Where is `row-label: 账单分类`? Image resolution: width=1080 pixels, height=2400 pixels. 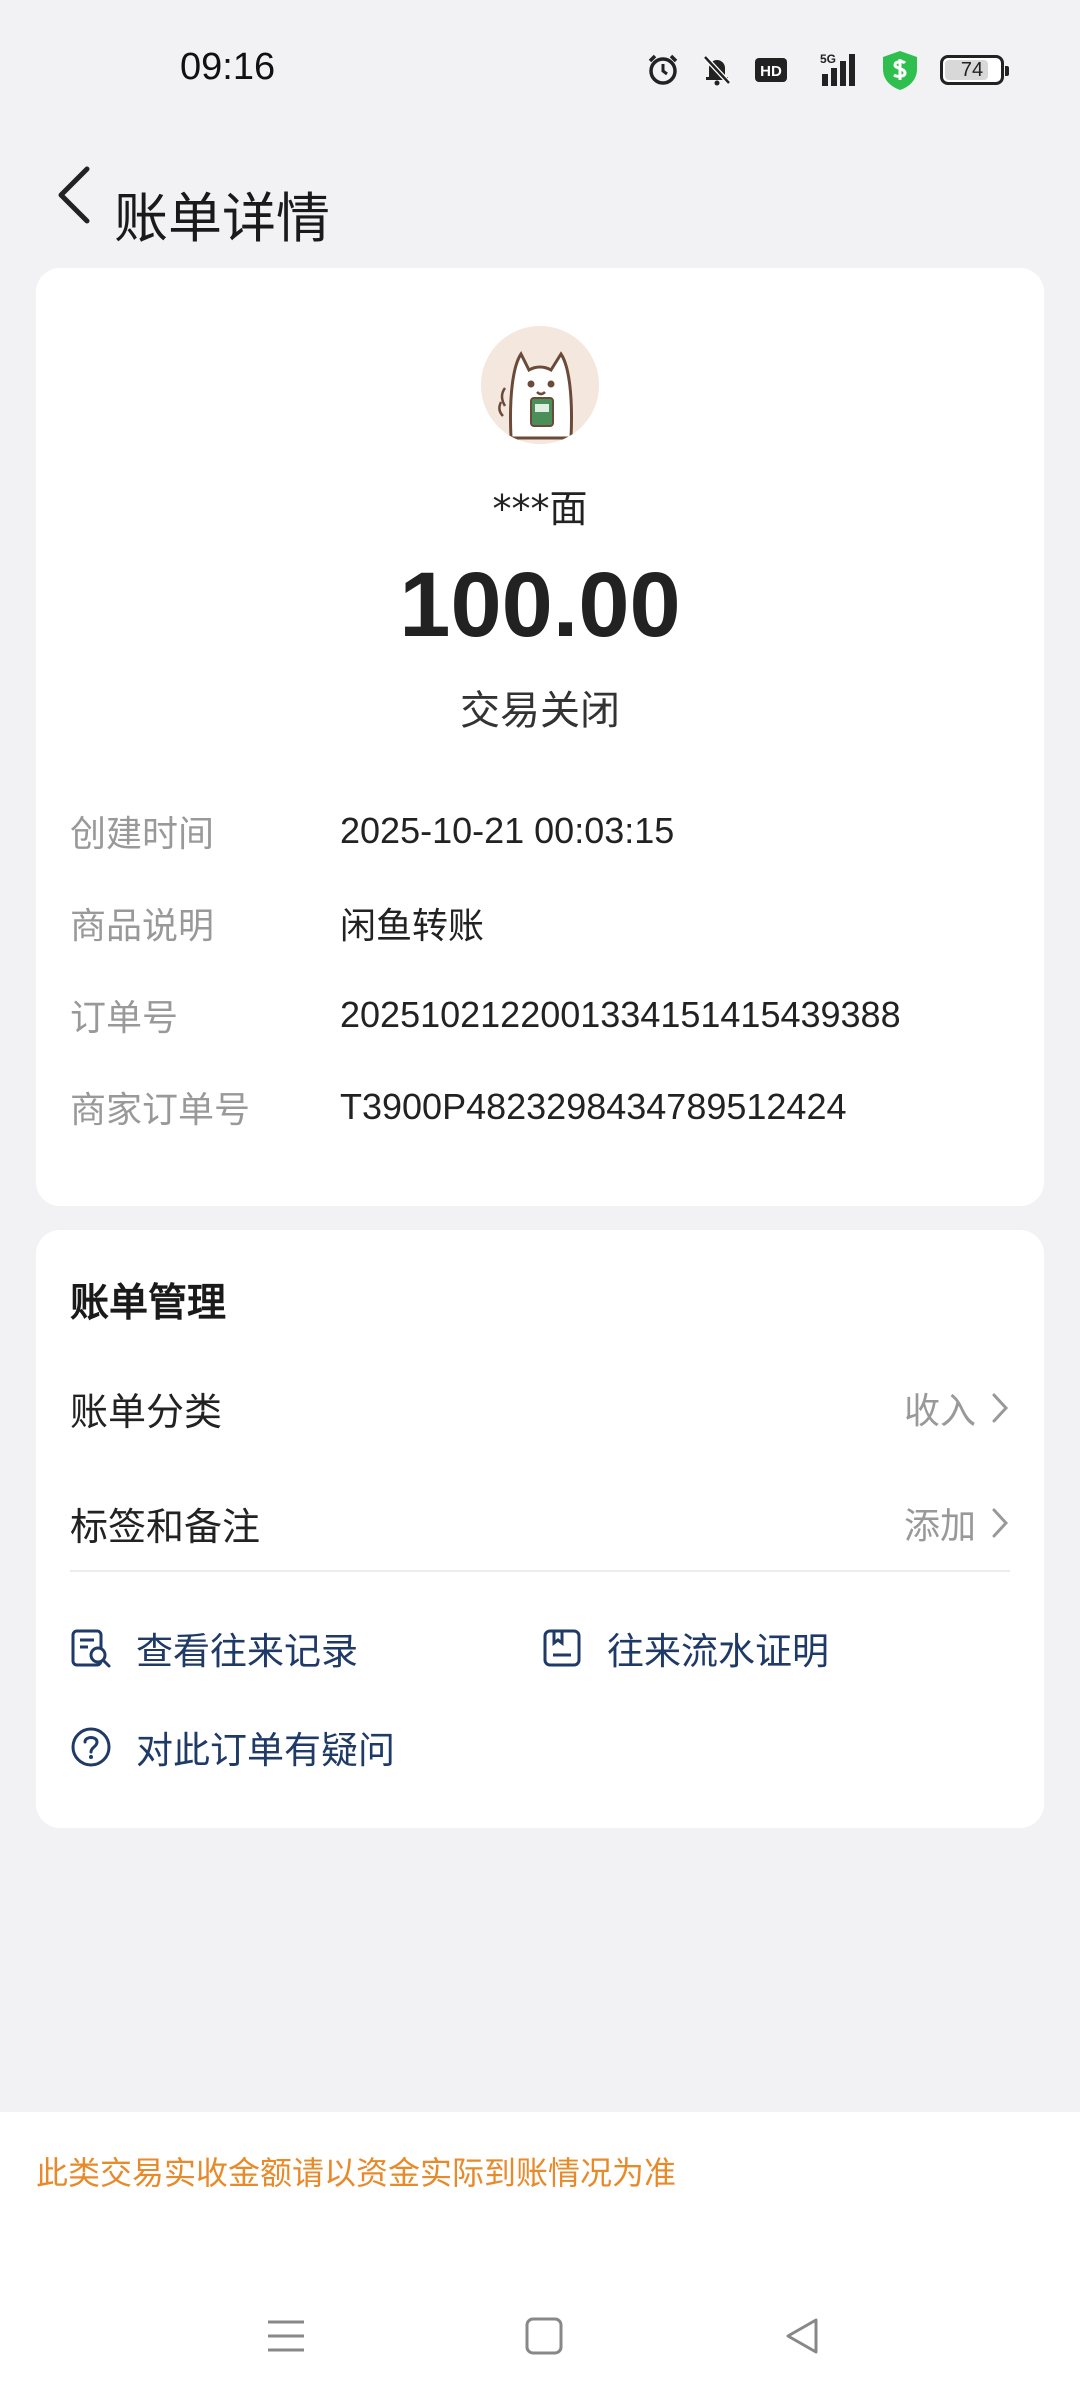
row-label: 账单分类 is located at coordinates (146, 1411).